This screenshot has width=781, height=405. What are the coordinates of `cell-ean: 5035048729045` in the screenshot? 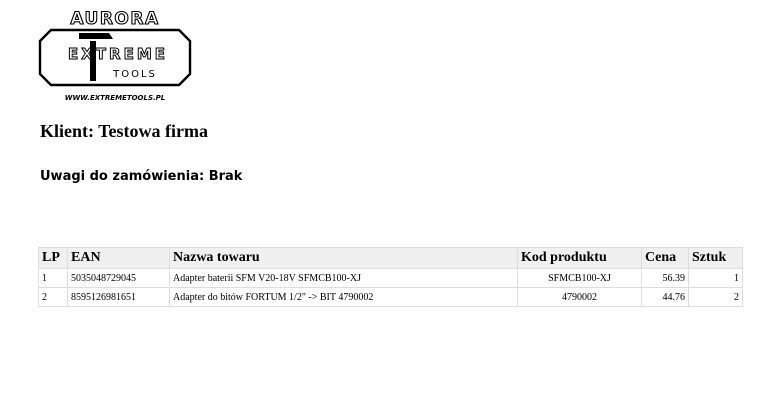 It's located at (118, 278).